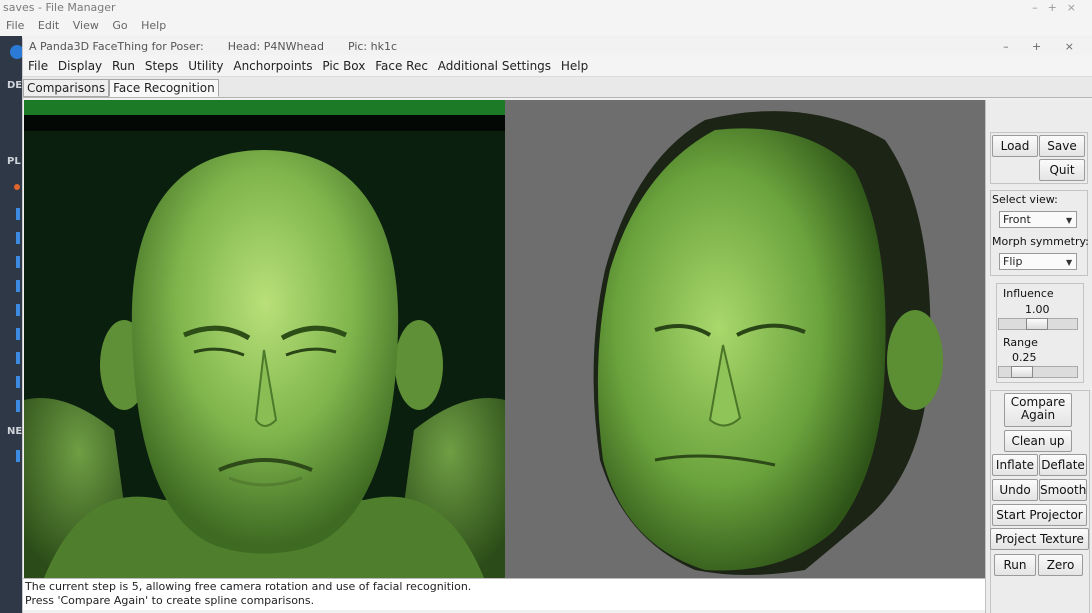 This screenshot has width=1092, height=613. I want to click on menu-utility: Utility, so click(205, 66).